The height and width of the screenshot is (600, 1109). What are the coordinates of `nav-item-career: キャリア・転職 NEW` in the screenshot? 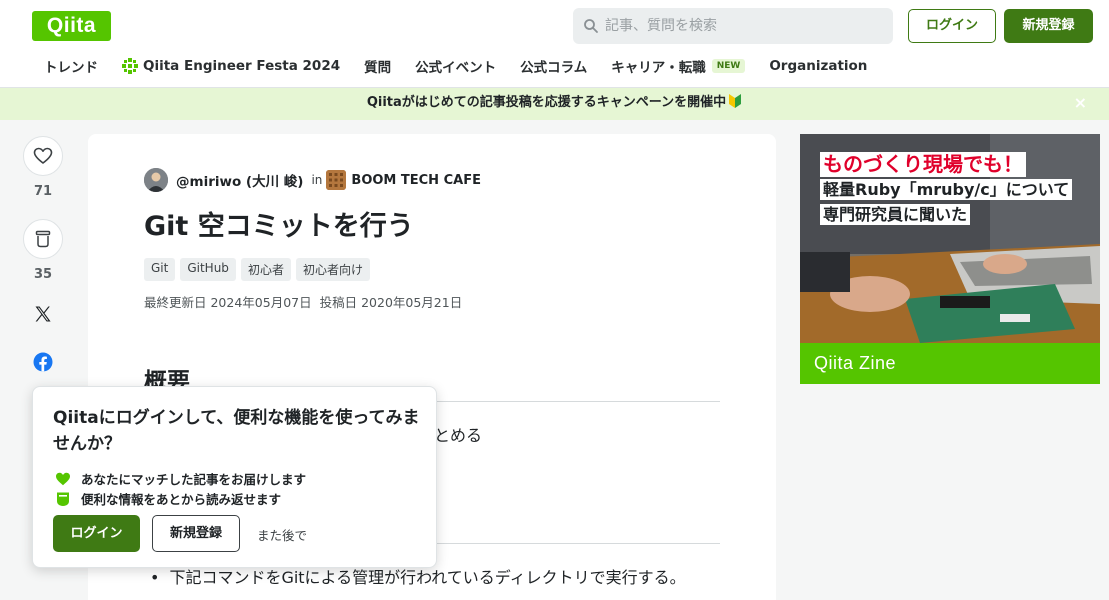 It's located at (678, 66).